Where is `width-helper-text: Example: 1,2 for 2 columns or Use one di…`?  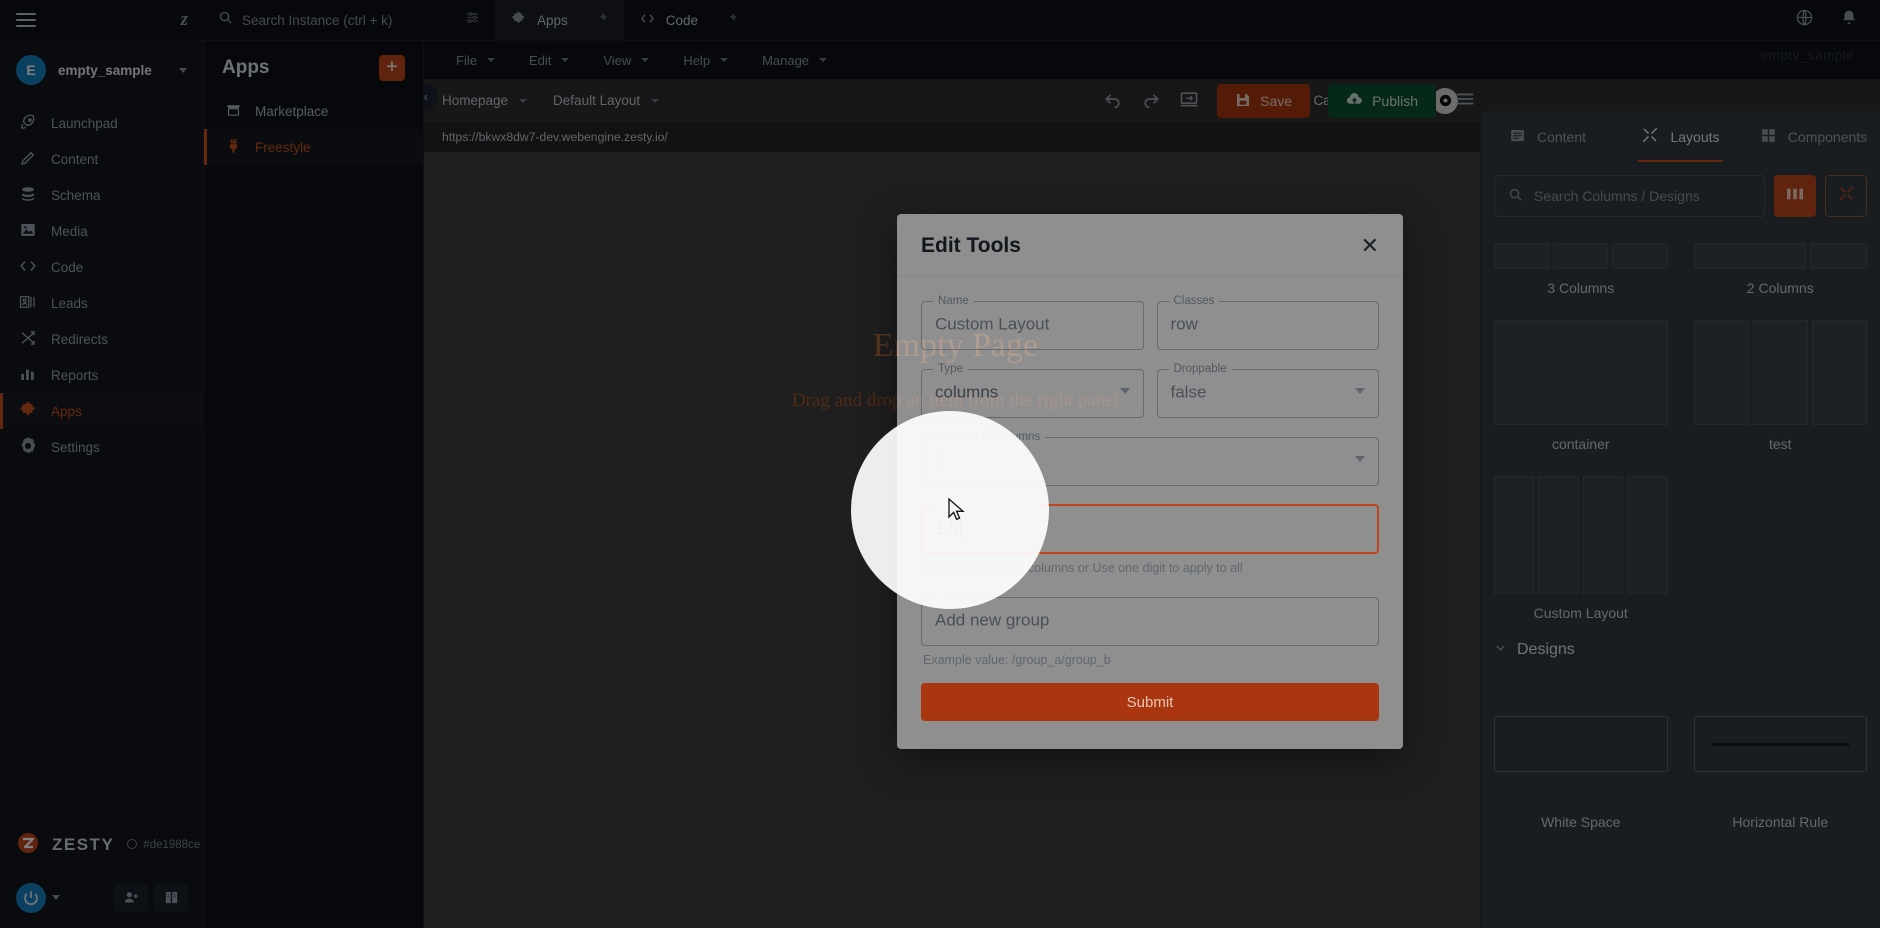 width-helper-text: Example: 1,2 for 2 columns or Use one di… is located at coordinates (1083, 568).